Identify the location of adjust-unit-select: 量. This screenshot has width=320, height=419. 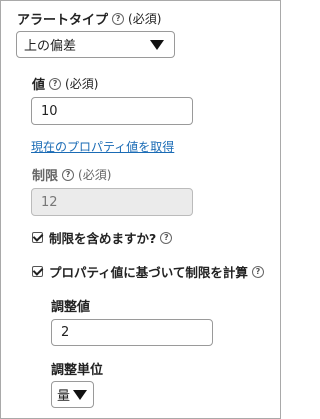
(72, 394).